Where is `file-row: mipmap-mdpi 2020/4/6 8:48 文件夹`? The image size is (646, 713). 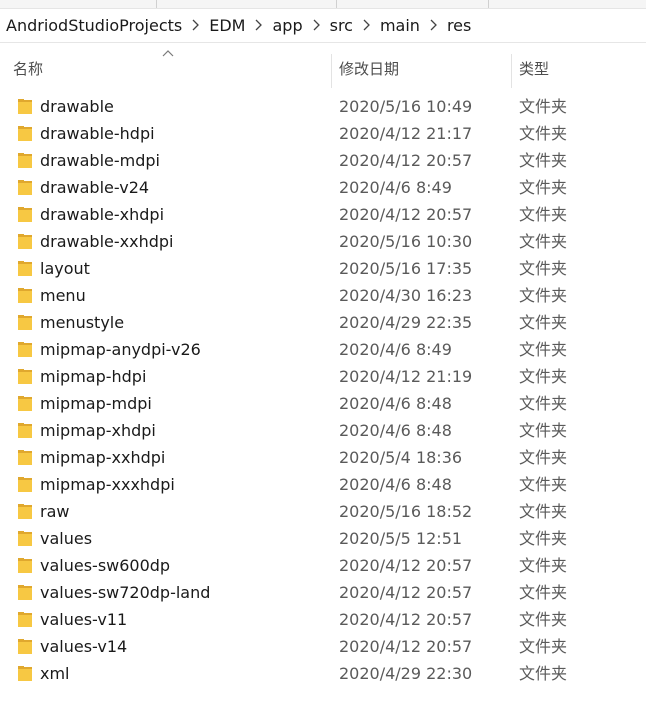 file-row: mipmap-mdpi 2020/4/6 8:48 文件夹 is located at coordinates (323, 403).